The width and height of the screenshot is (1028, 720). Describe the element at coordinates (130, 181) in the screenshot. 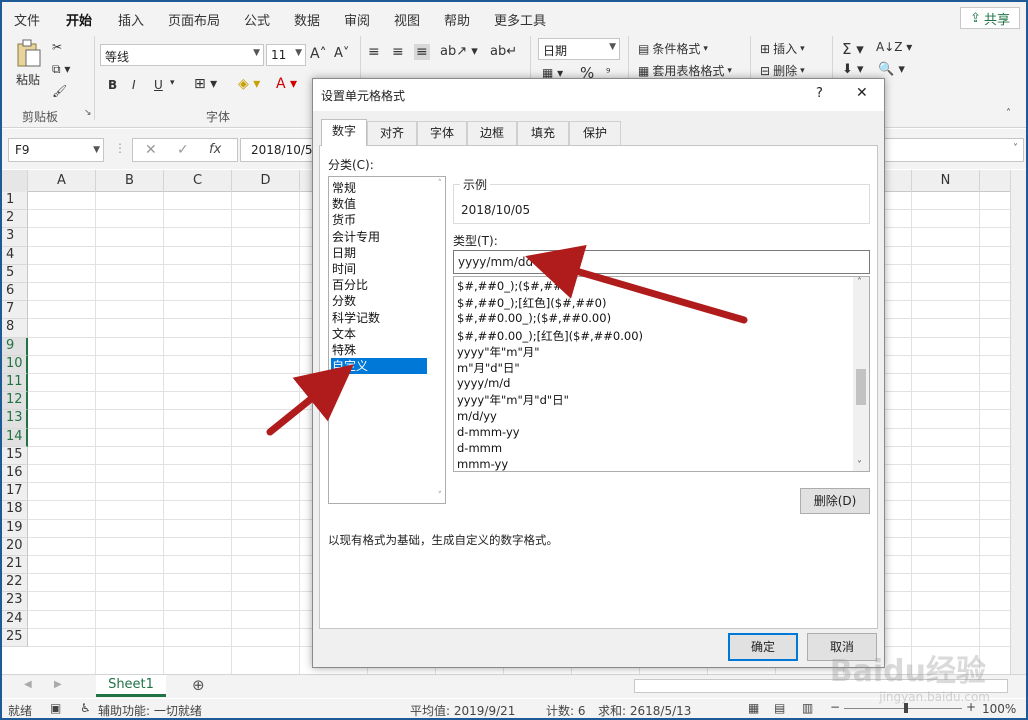

I see `column-header: B` at that location.